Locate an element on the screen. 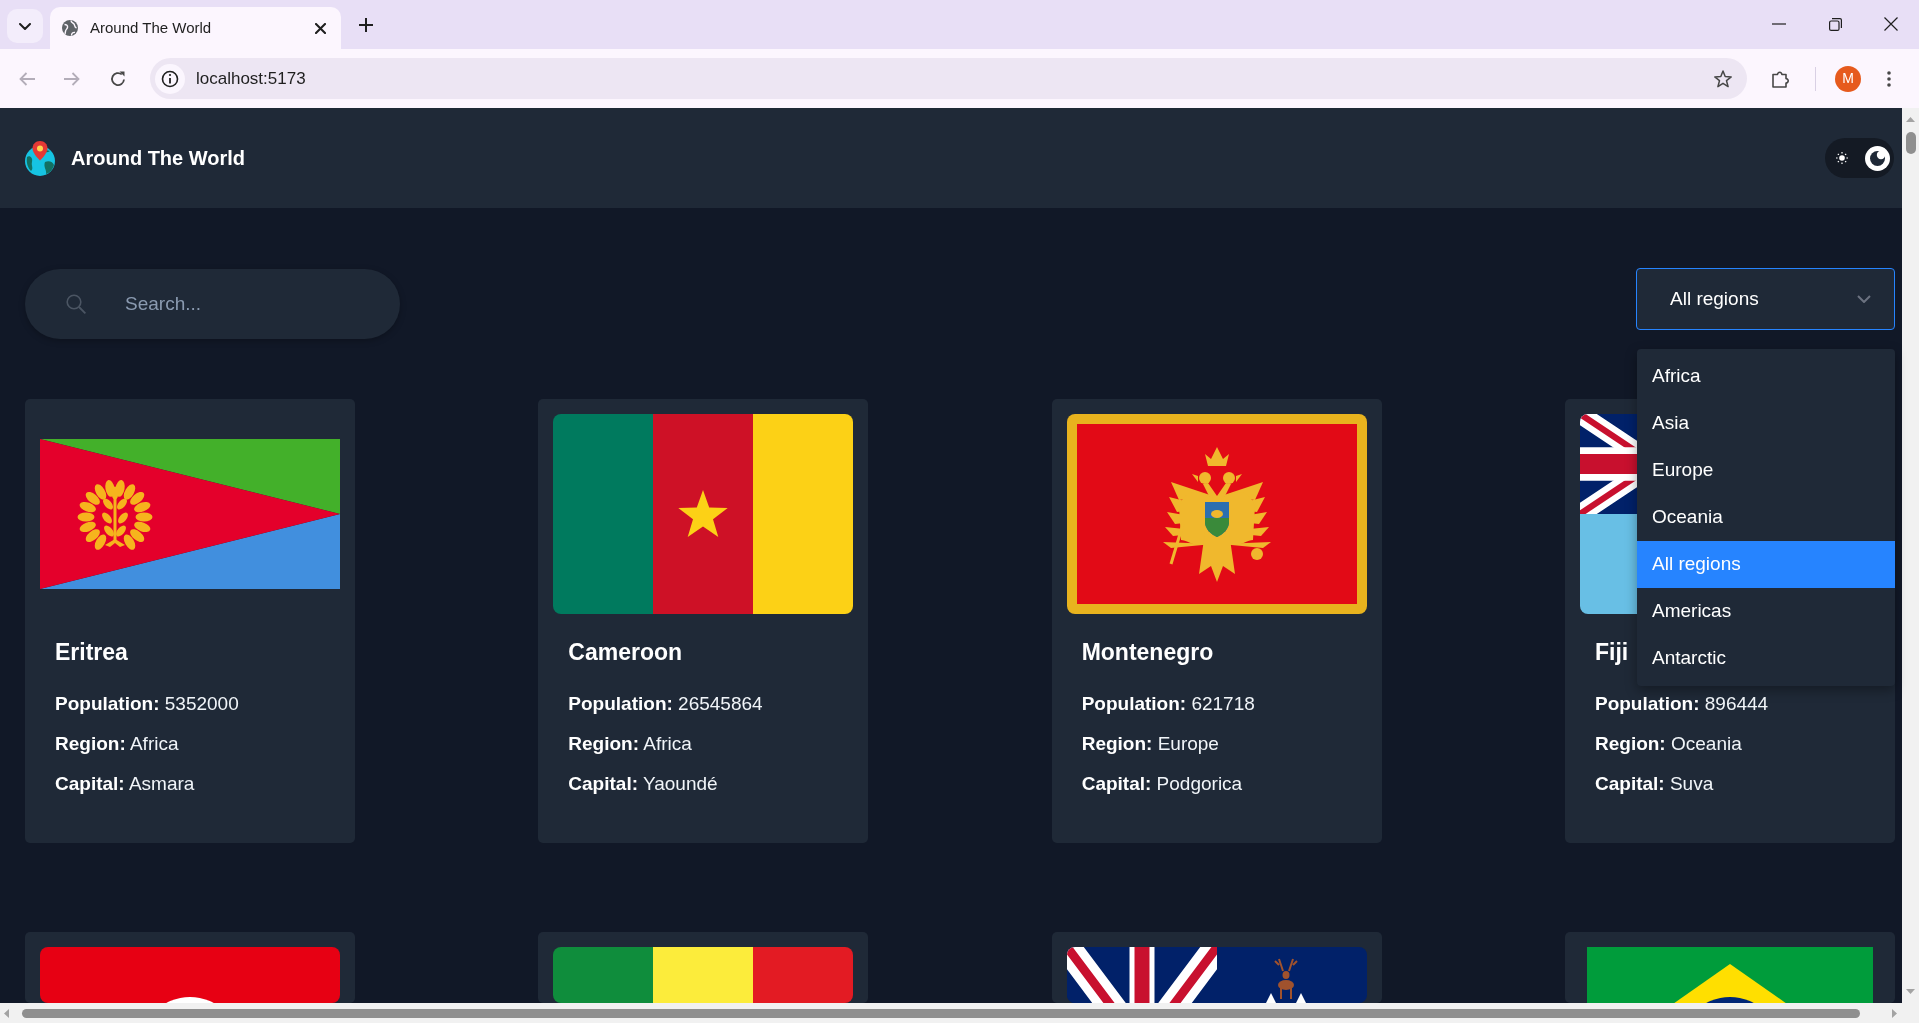  country-detail: Region: Europe is located at coordinates (1150, 744).